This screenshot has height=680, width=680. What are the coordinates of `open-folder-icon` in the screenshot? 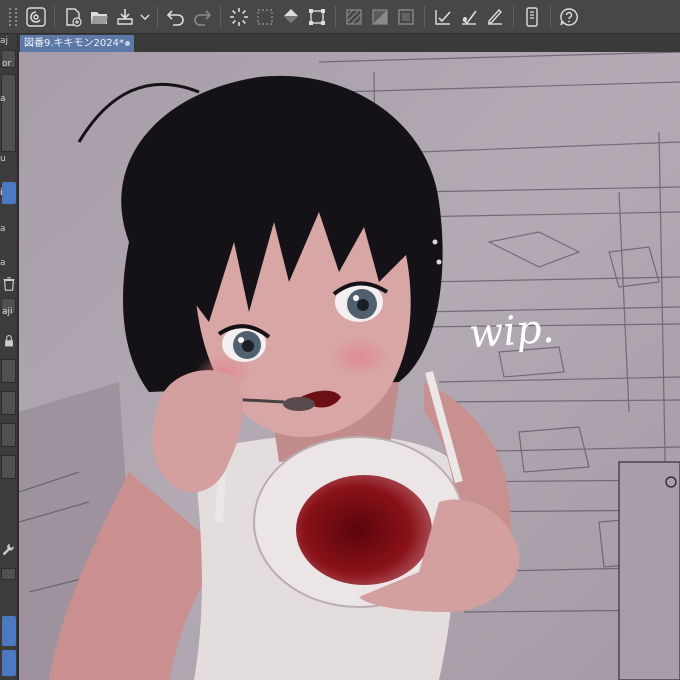 It's located at (99, 17).